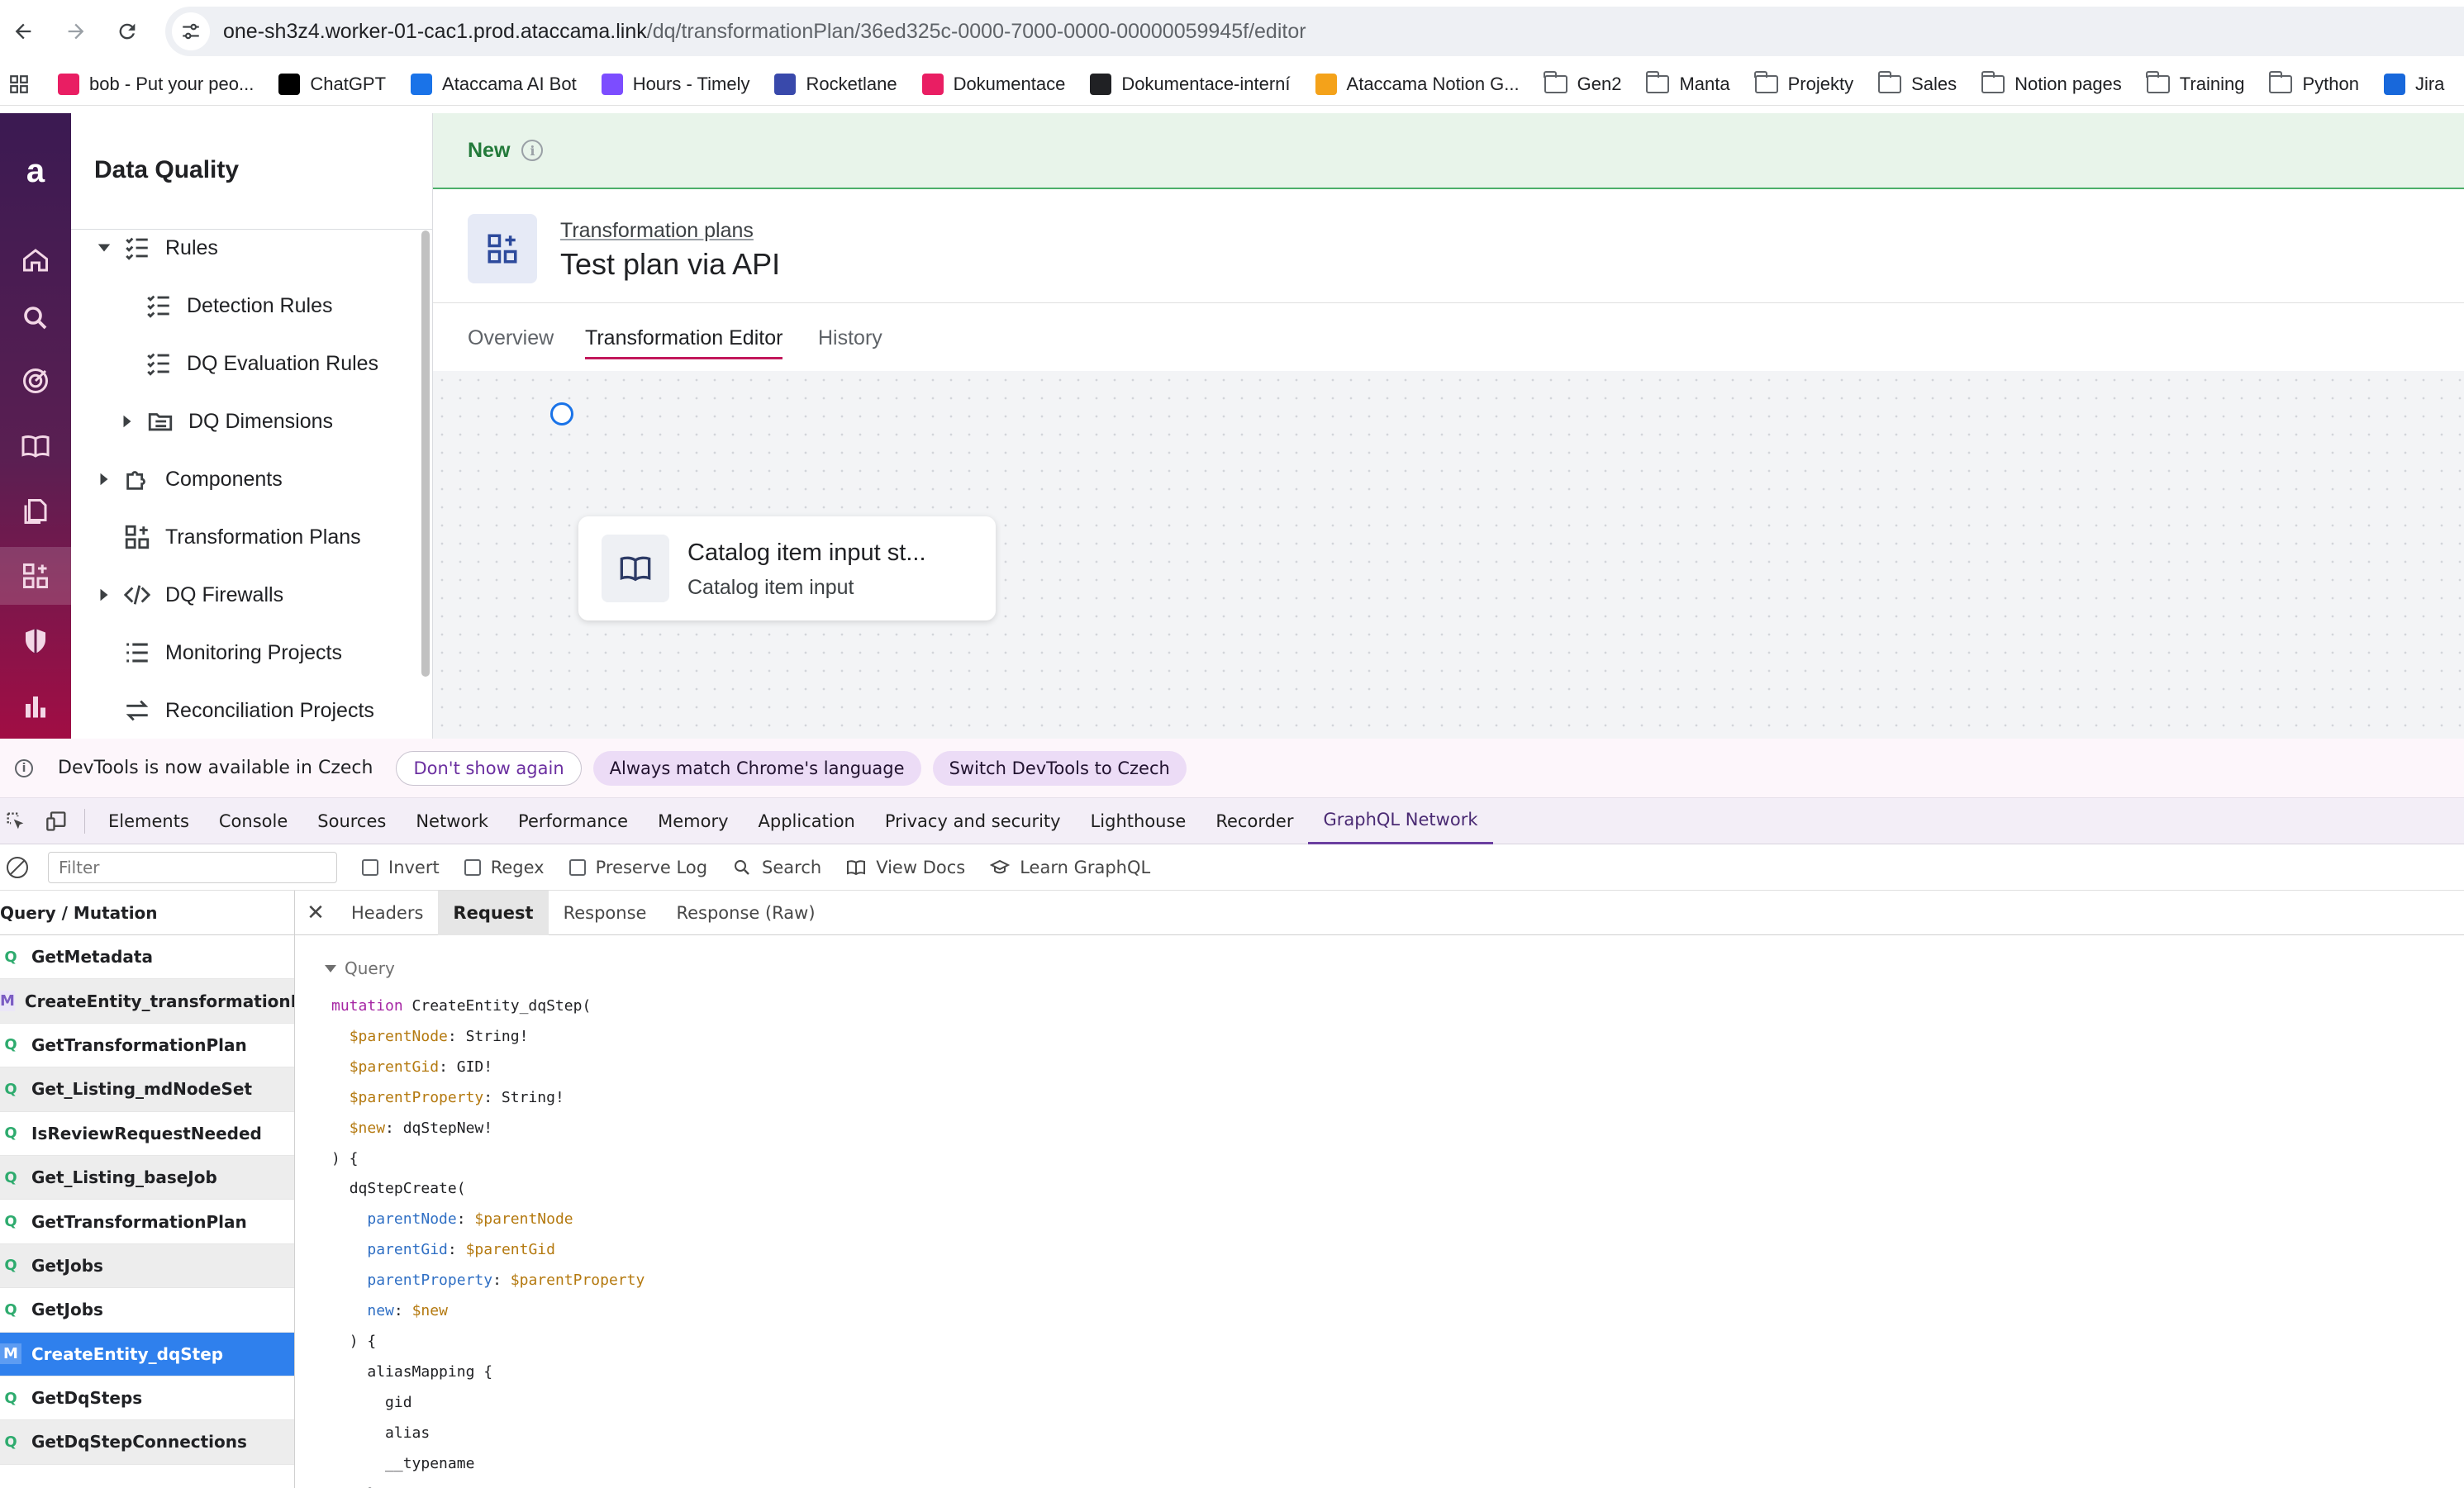  What do you see at coordinates (159, 363) in the screenshot?
I see `rules-icon` at bounding box center [159, 363].